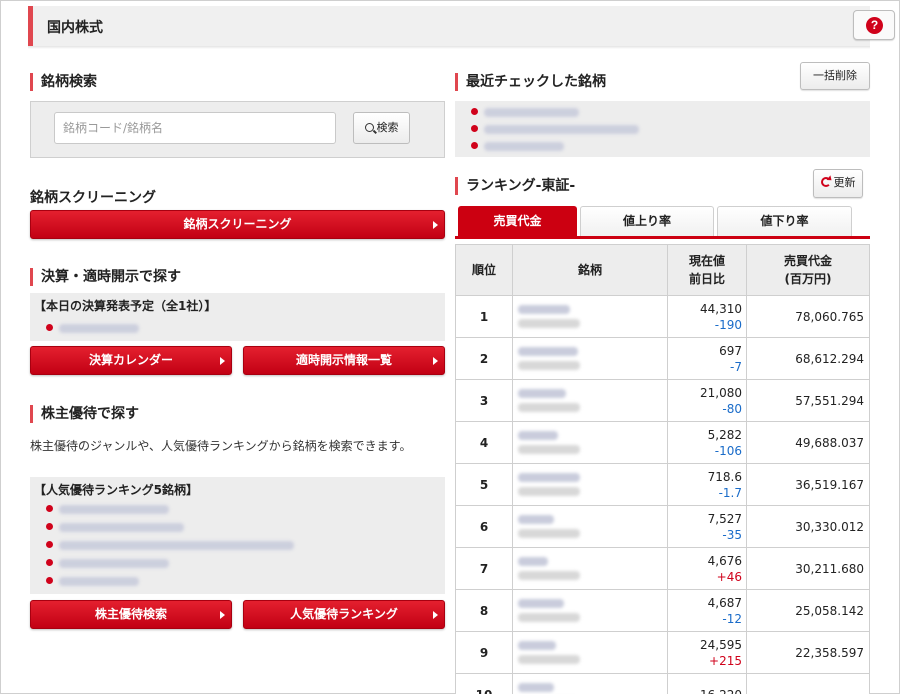  I want to click on trading-value: 30,330.012, so click(808, 526).